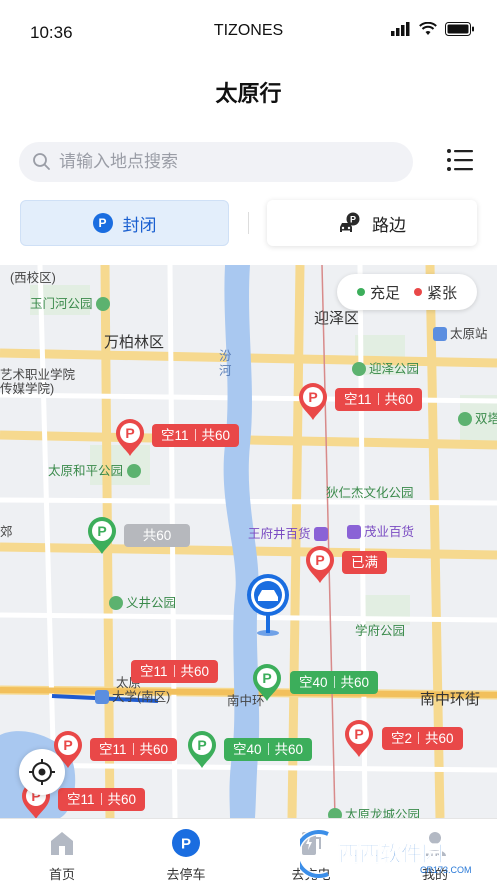 The image size is (497, 883). I want to click on tab-closed: P 封闭, so click(124, 223).